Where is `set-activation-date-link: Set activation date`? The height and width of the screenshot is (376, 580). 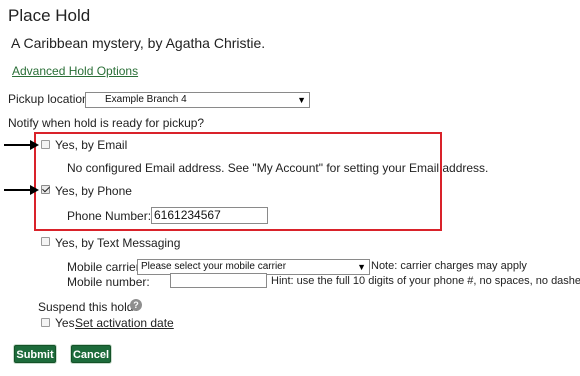 set-activation-date-link: Set activation date is located at coordinates (124, 323).